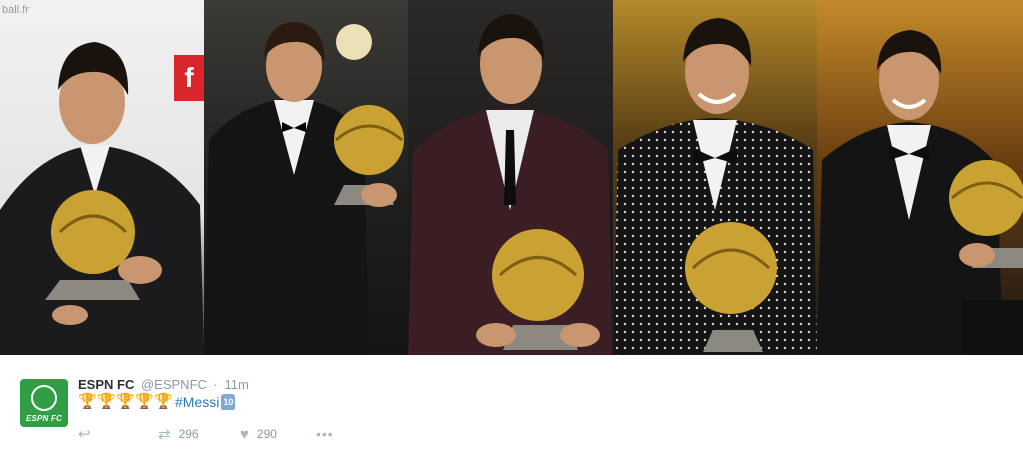 The width and height of the screenshot is (1023, 465). Describe the element at coordinates (174, 384) in the screenshot. I see `account-handle: @ESPNFC` at that location.